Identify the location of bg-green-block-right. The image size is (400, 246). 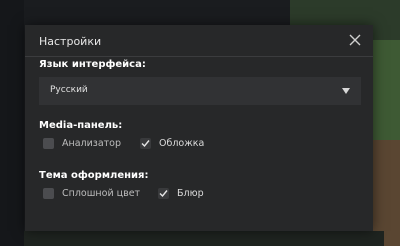
(385, 90).